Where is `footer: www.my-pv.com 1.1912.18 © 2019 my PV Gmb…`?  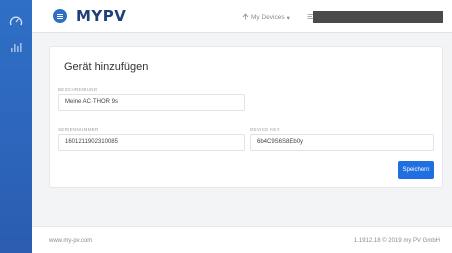
footer: www.my-pv.com 1.1912.18 © 2019 my PV Gmb… is located at coordinates (242, 239).